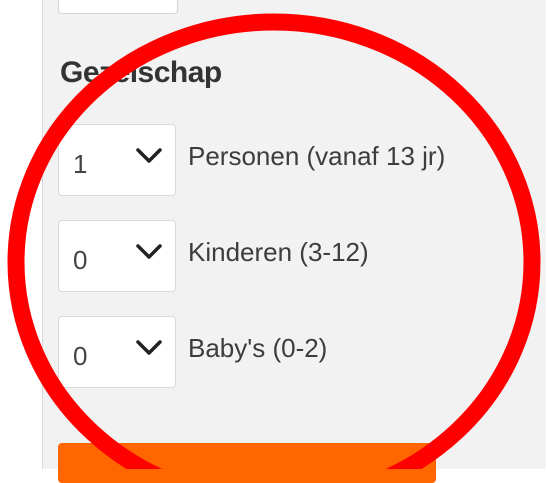 The width and height of the screenshot is (547, 483). Describe the element at coordinates (80, 260) in the screenshot. I see `children-select-value: 0` at that location.